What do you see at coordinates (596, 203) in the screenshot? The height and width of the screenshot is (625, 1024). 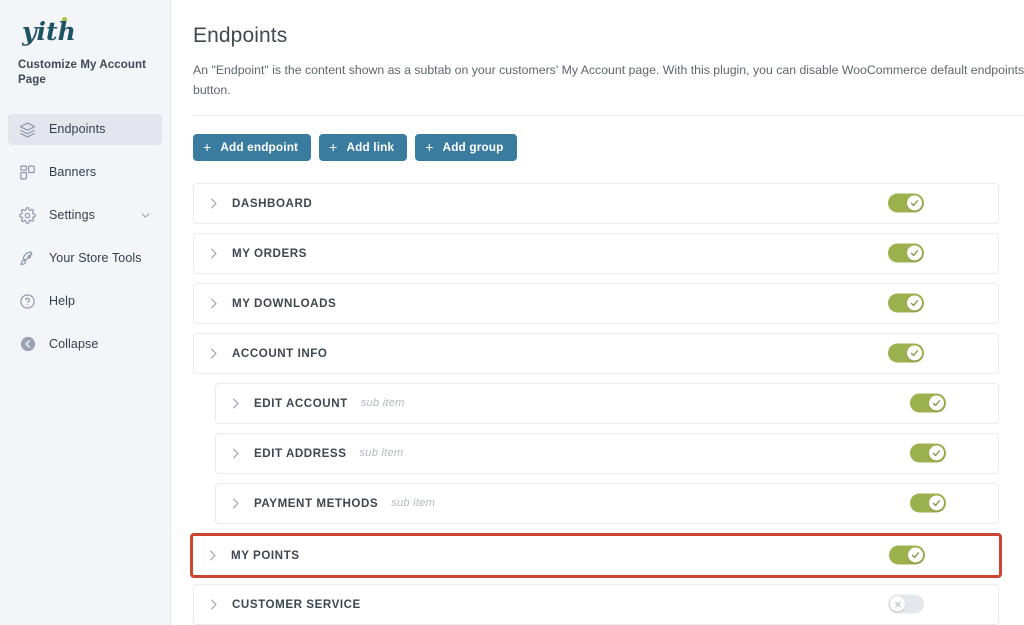 I see `table-row: DASHBOARD` at bounding box center [596, 203].